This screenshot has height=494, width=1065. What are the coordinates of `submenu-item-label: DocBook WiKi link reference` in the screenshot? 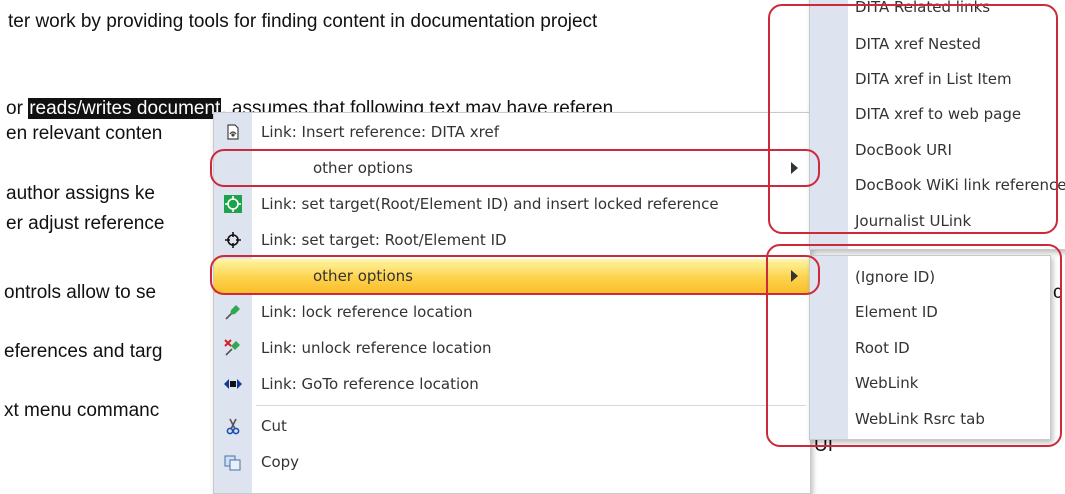 It's located at (960, 185).